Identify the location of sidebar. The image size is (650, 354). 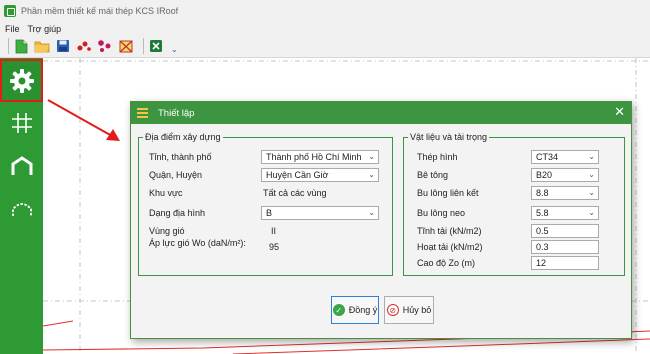
(21, 206).